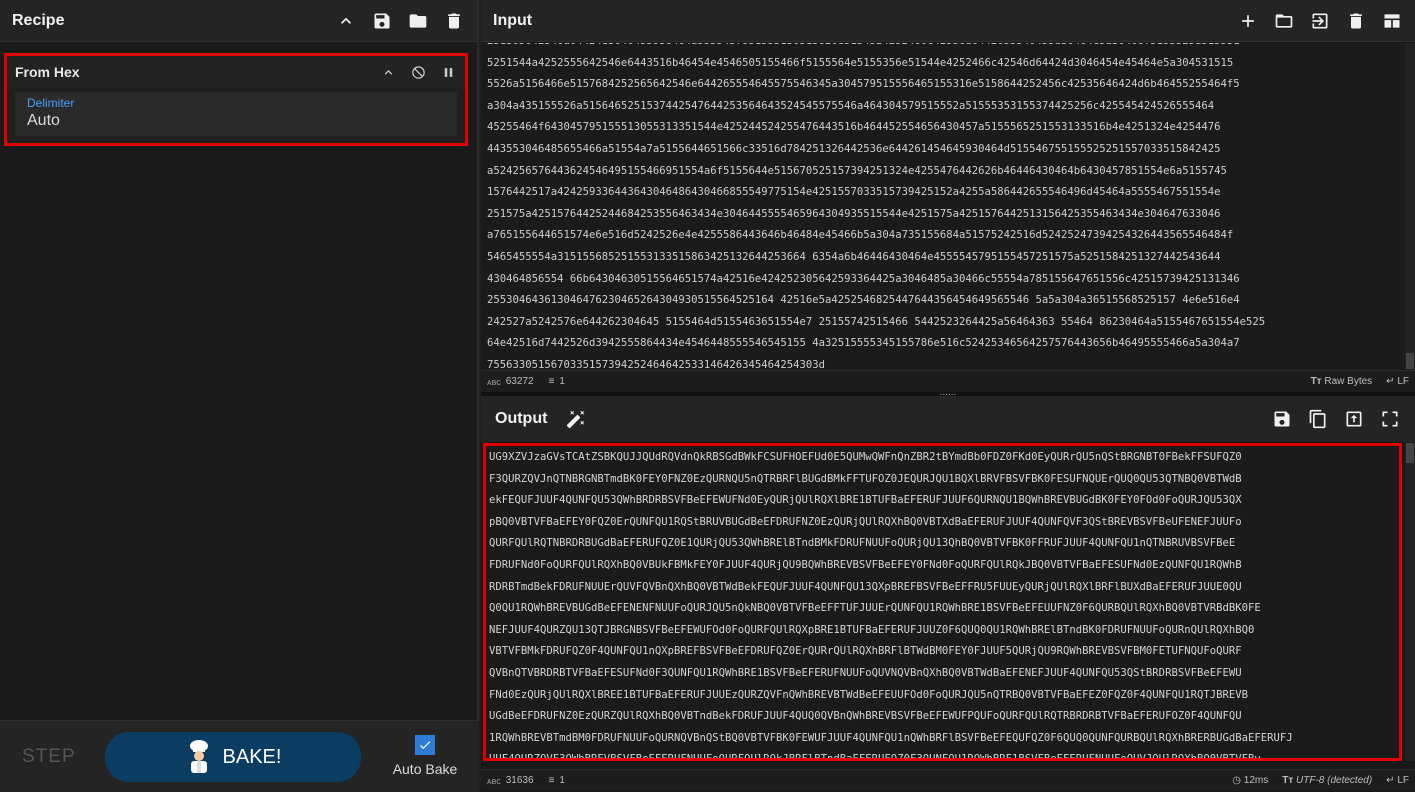 The width and height of the screenshot is (1415, 792). Describe the element at coordinates (51, 103) in the screenshot. I see `delimiter-label: Delimiter` at that location.